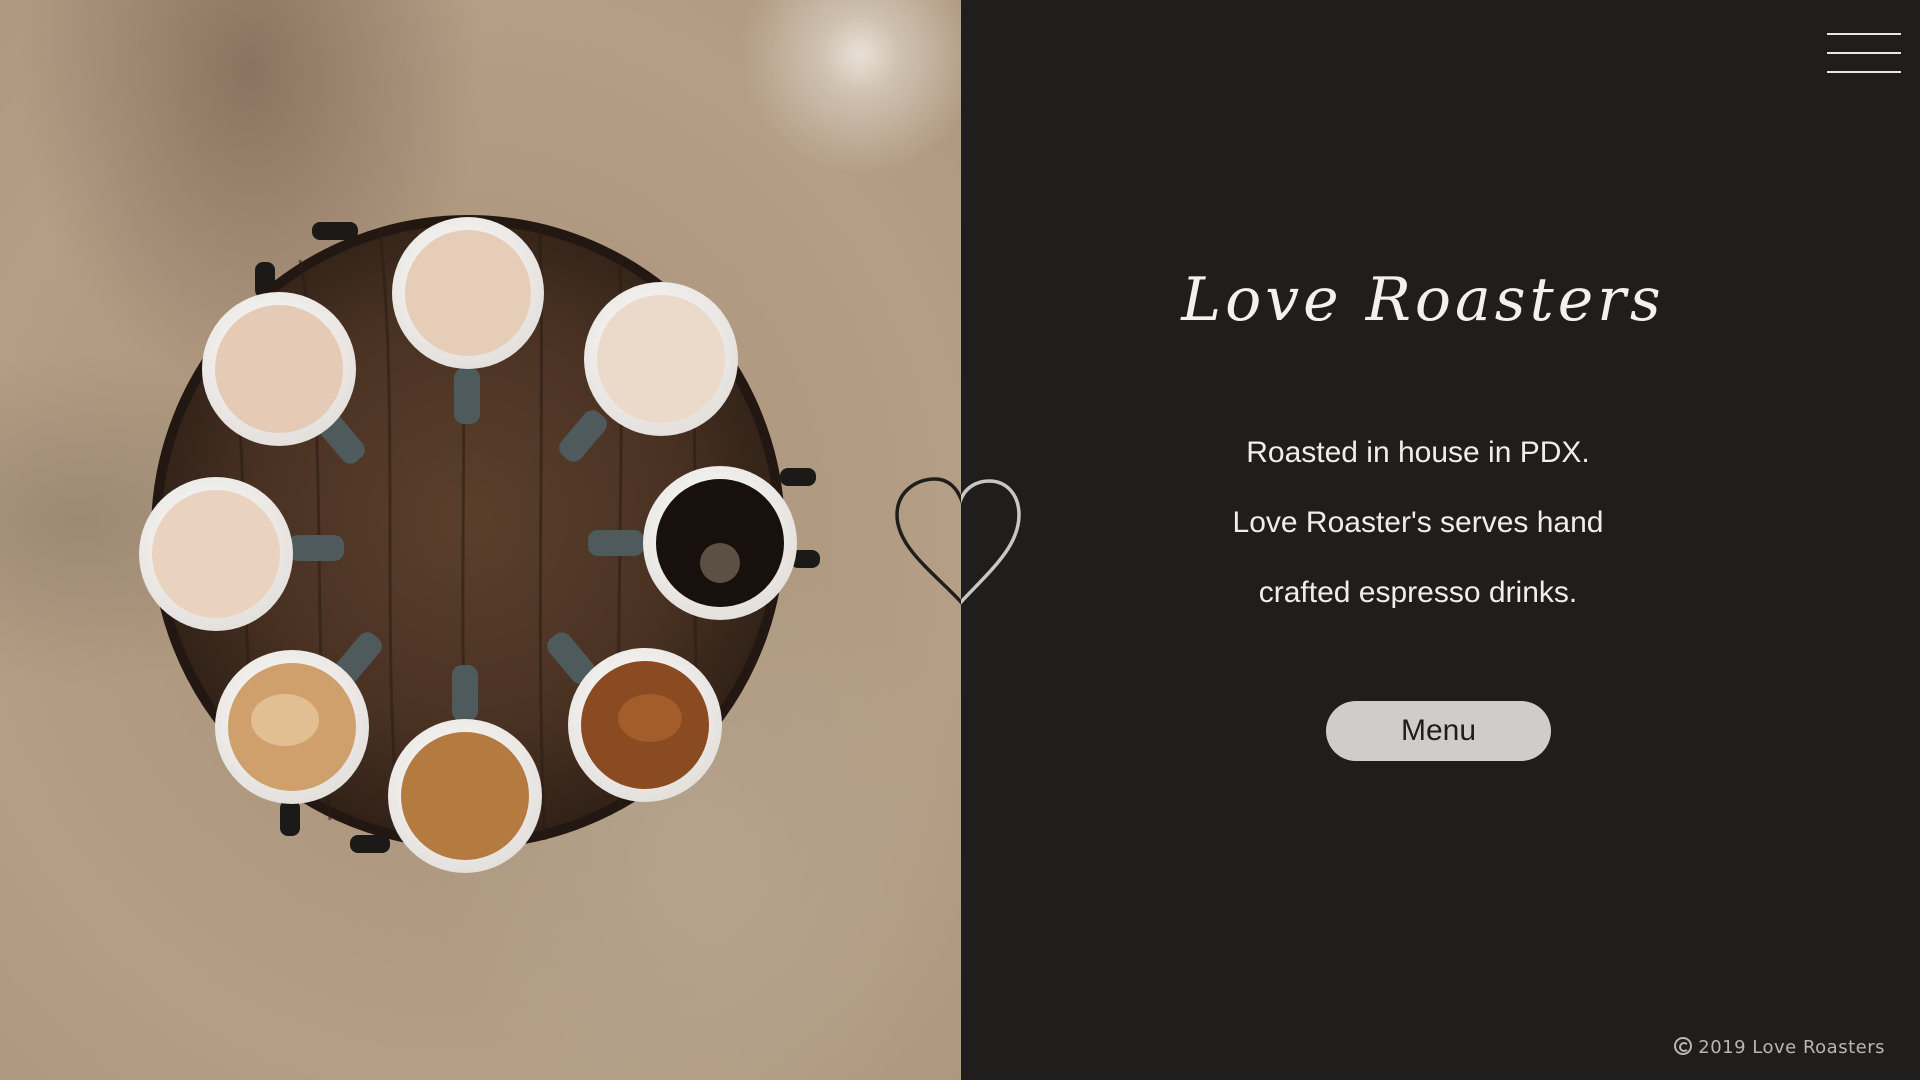 This screenshot has height=1080, width=1920. I want to click on copyright-text: 2019 Love Roasters, so click(1791, 1047).